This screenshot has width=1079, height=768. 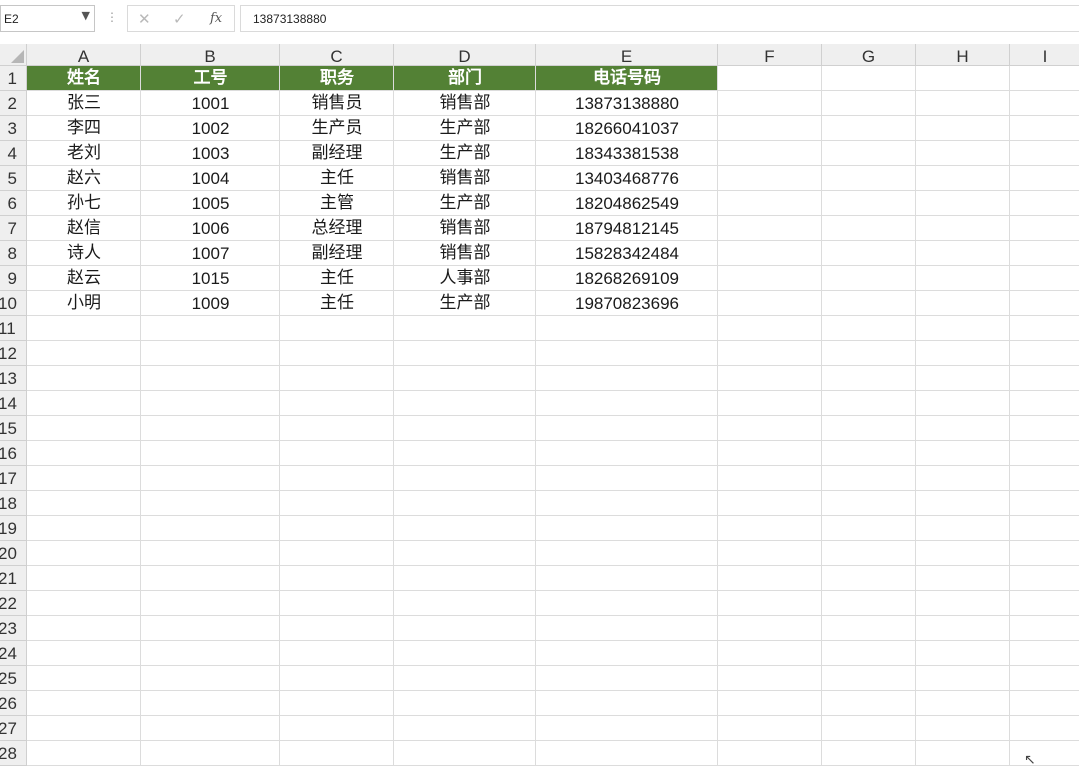 I want to click on column-header-b: B, so click(x=210, y=55).